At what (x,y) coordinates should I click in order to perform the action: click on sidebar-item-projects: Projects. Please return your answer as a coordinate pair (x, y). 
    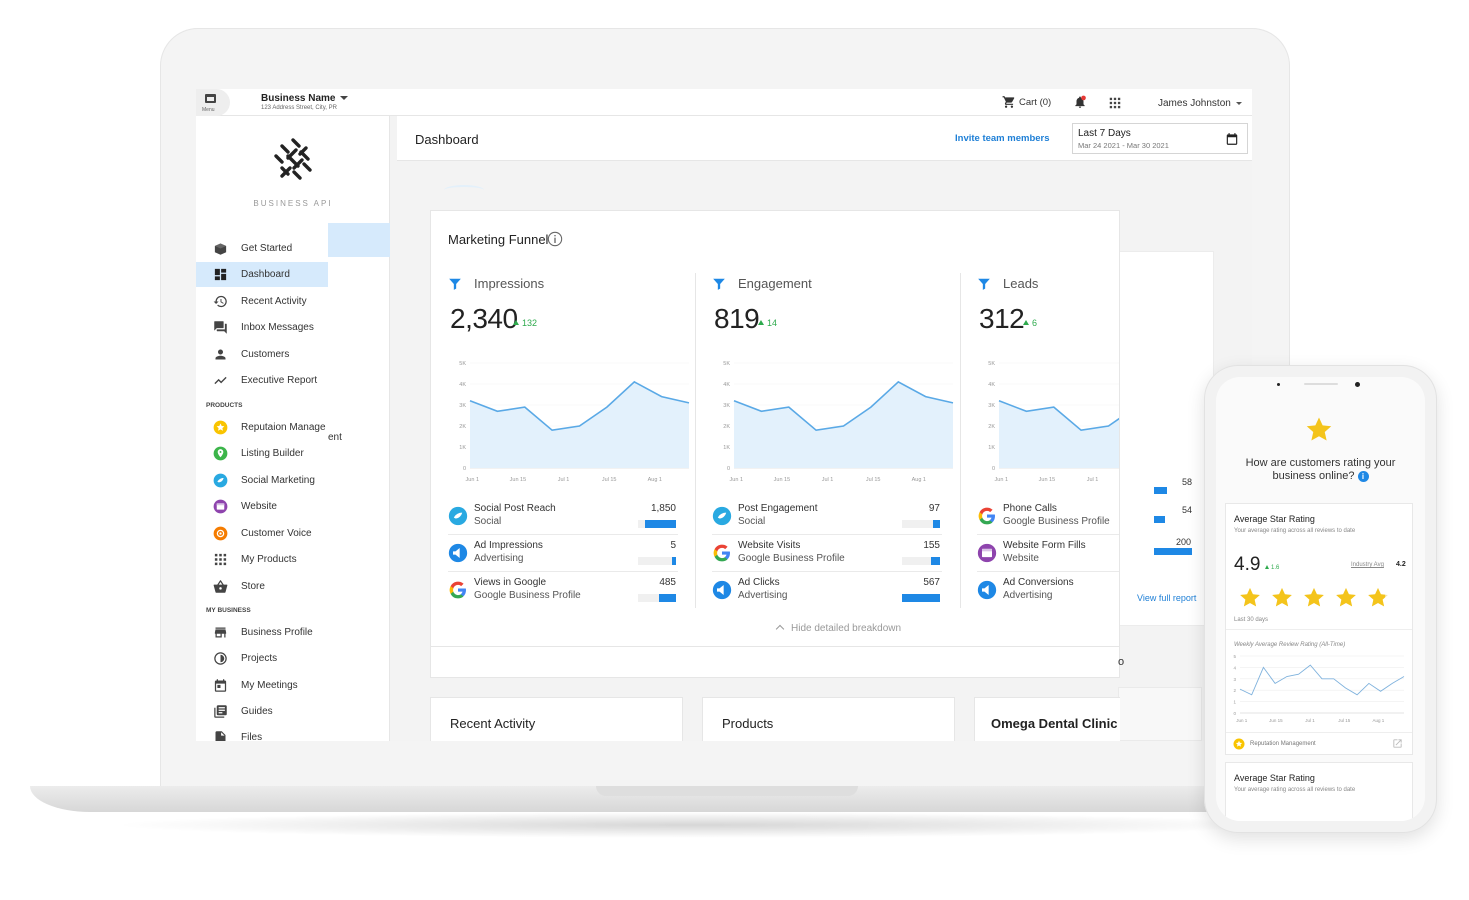
    Looking at the image, I should click on (262, 658).